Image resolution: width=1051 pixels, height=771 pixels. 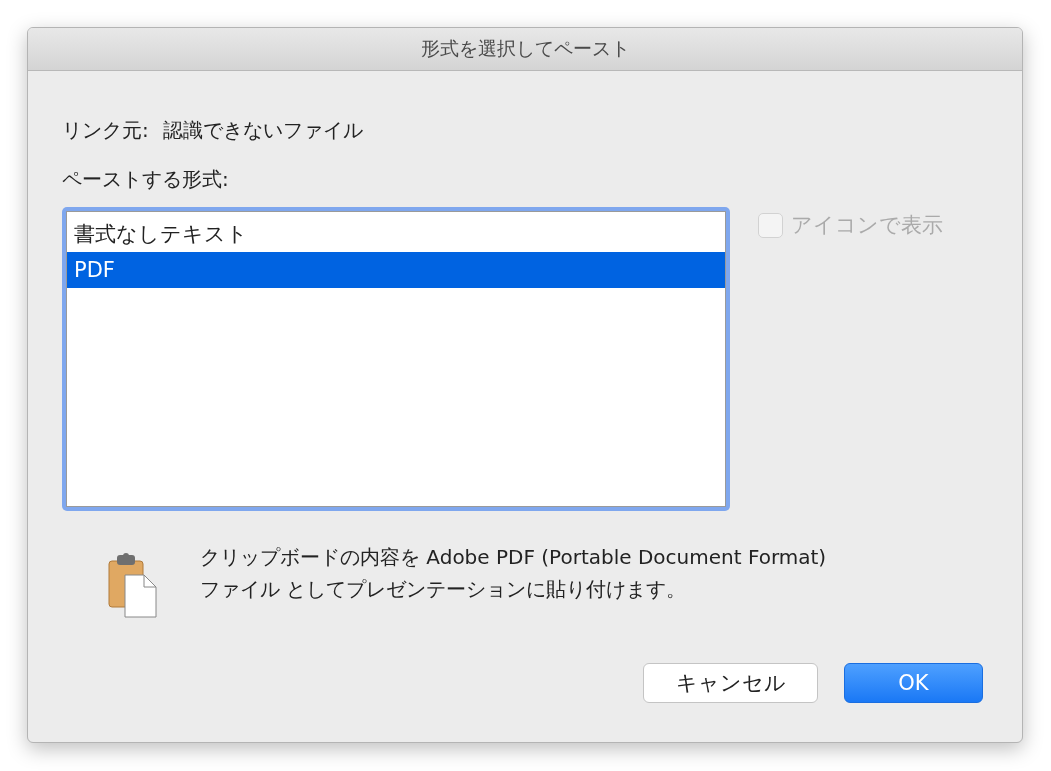 I want to click on clipboard-icon, so click(x=133, y=585).